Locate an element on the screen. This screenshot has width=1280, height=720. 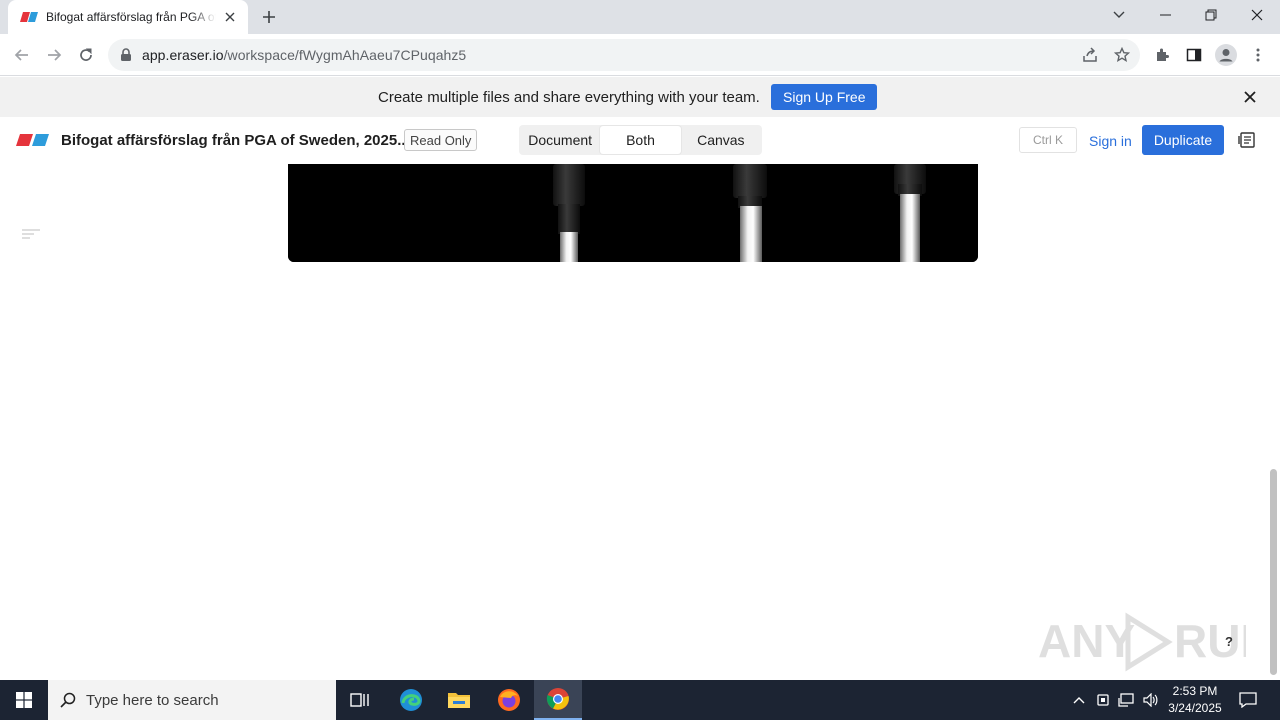
sign-in-link: Sign in is located at coordinates (1110, 141).